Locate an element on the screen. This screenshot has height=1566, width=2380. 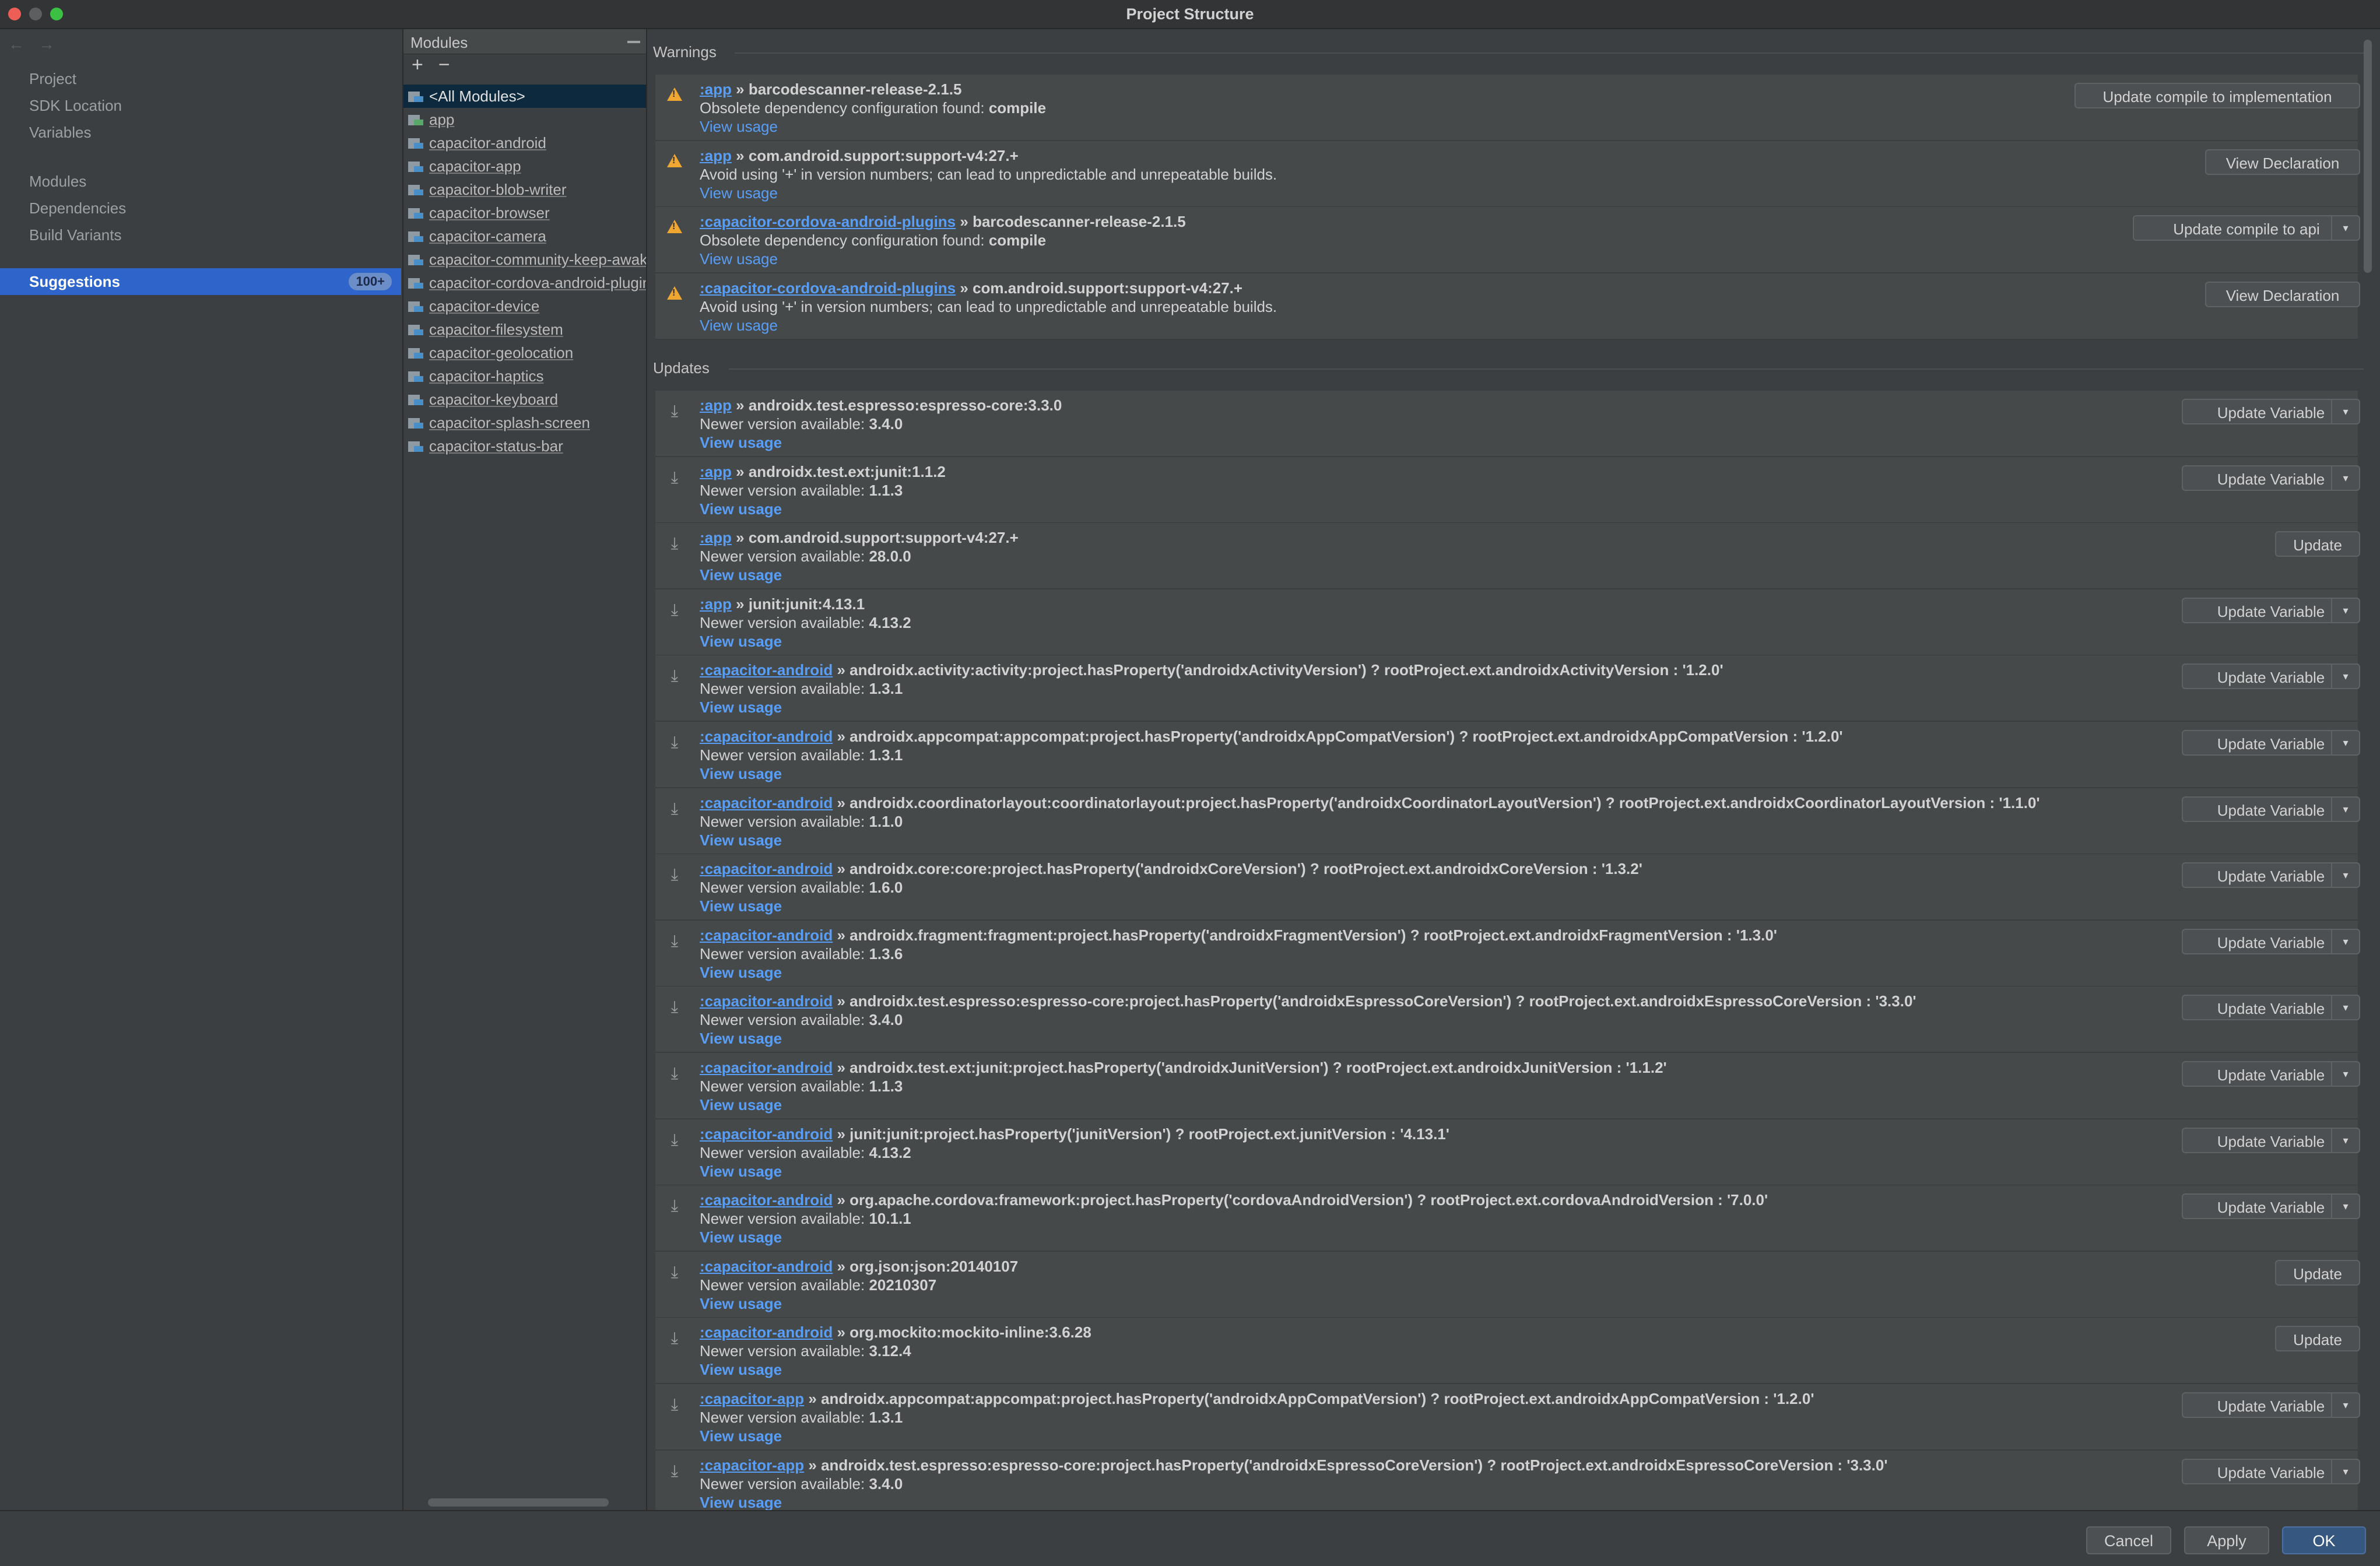
module-item: capacitor-haptics is located at coordinates (524, 376).